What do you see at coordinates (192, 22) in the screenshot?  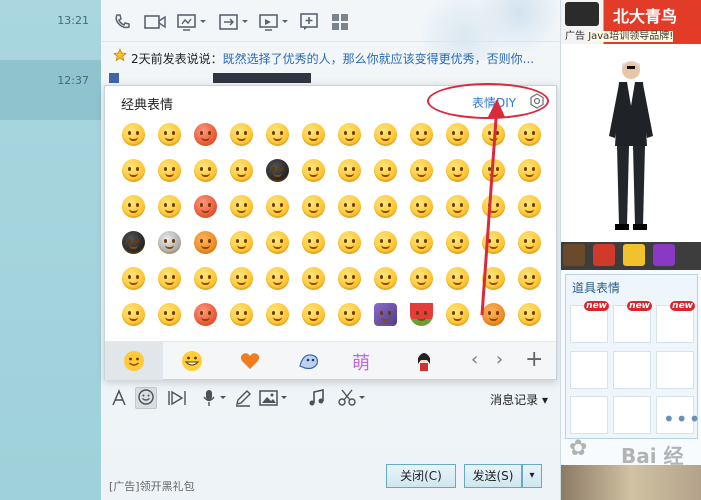 I see `screen-share-icon` at bounding box center [192, 22].